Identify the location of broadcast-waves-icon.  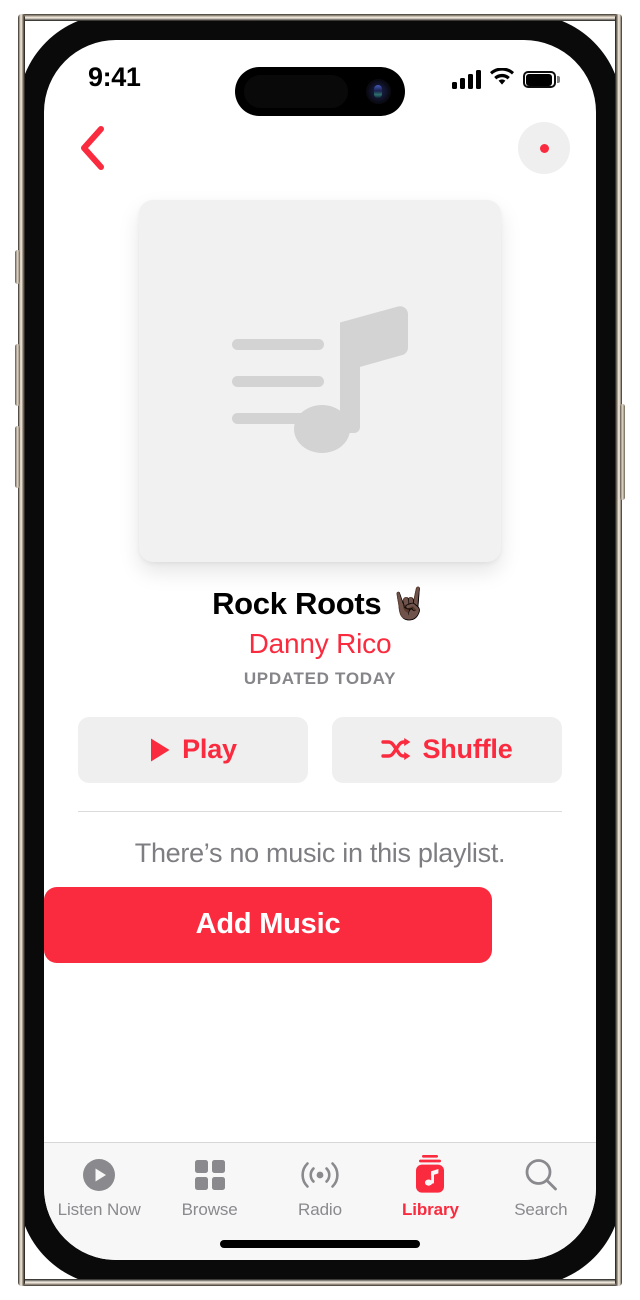
(320, 1175).